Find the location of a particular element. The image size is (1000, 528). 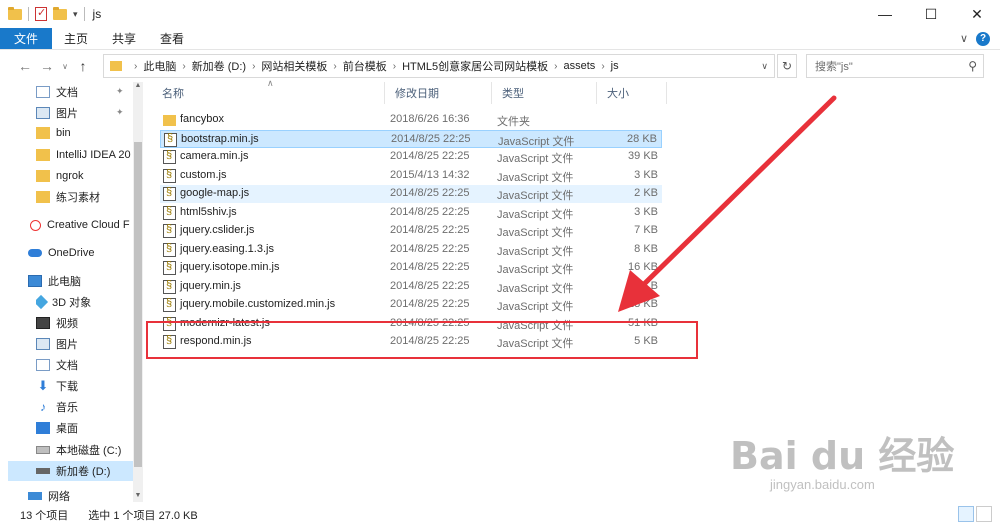

close-button: ✕ is located at coordinates (977, 14).